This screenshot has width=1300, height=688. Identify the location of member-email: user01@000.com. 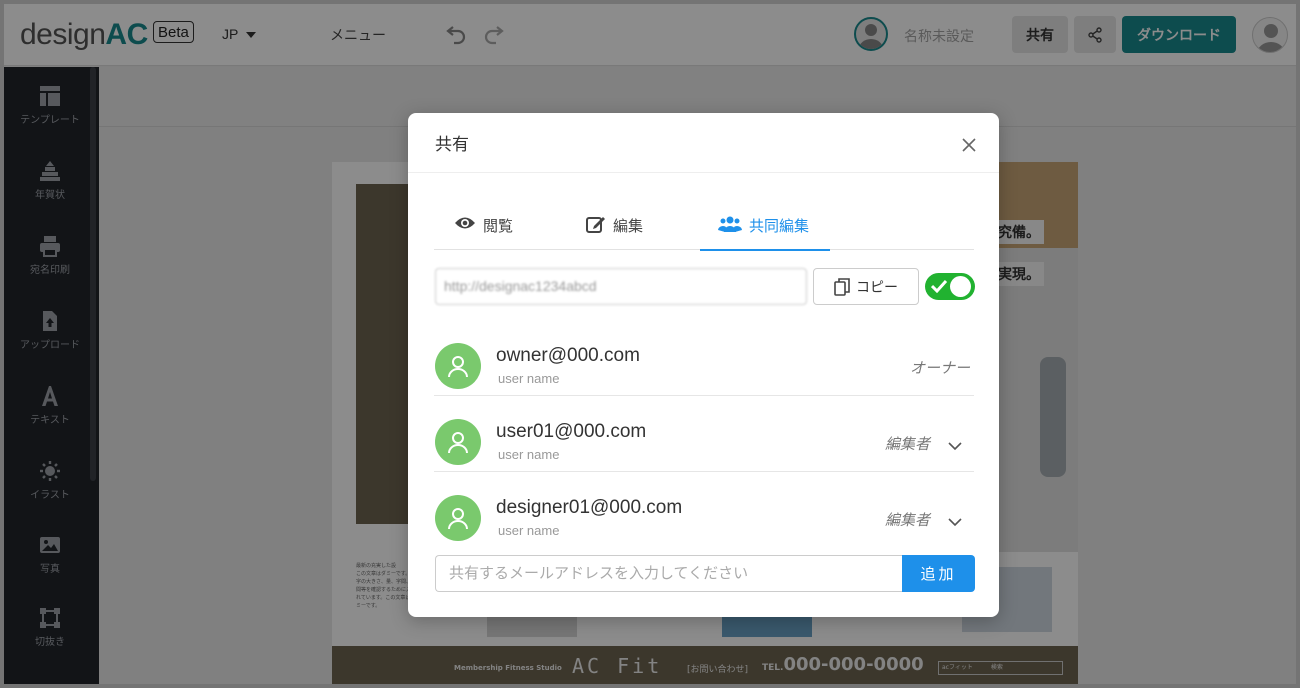
(571, 431).